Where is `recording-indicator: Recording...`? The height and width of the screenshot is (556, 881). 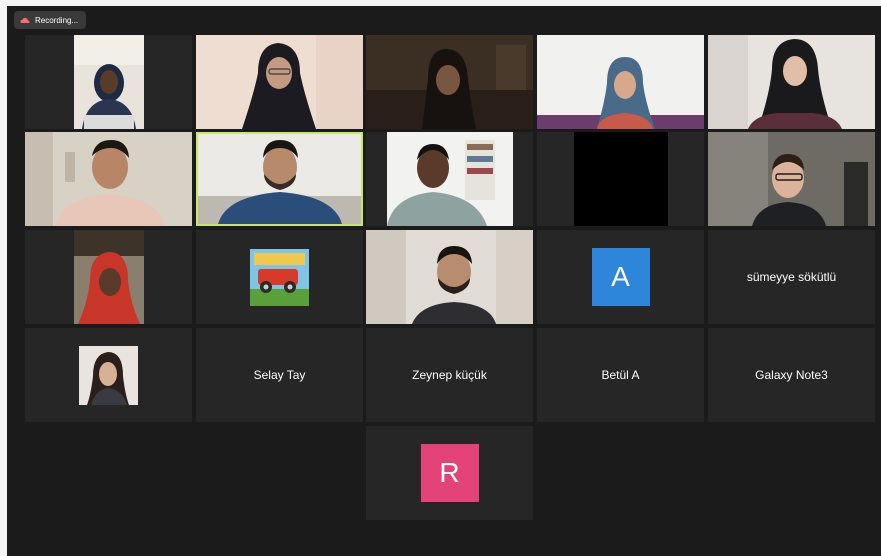
recording-indicator: Recording... is located at coordinates (50, 20).